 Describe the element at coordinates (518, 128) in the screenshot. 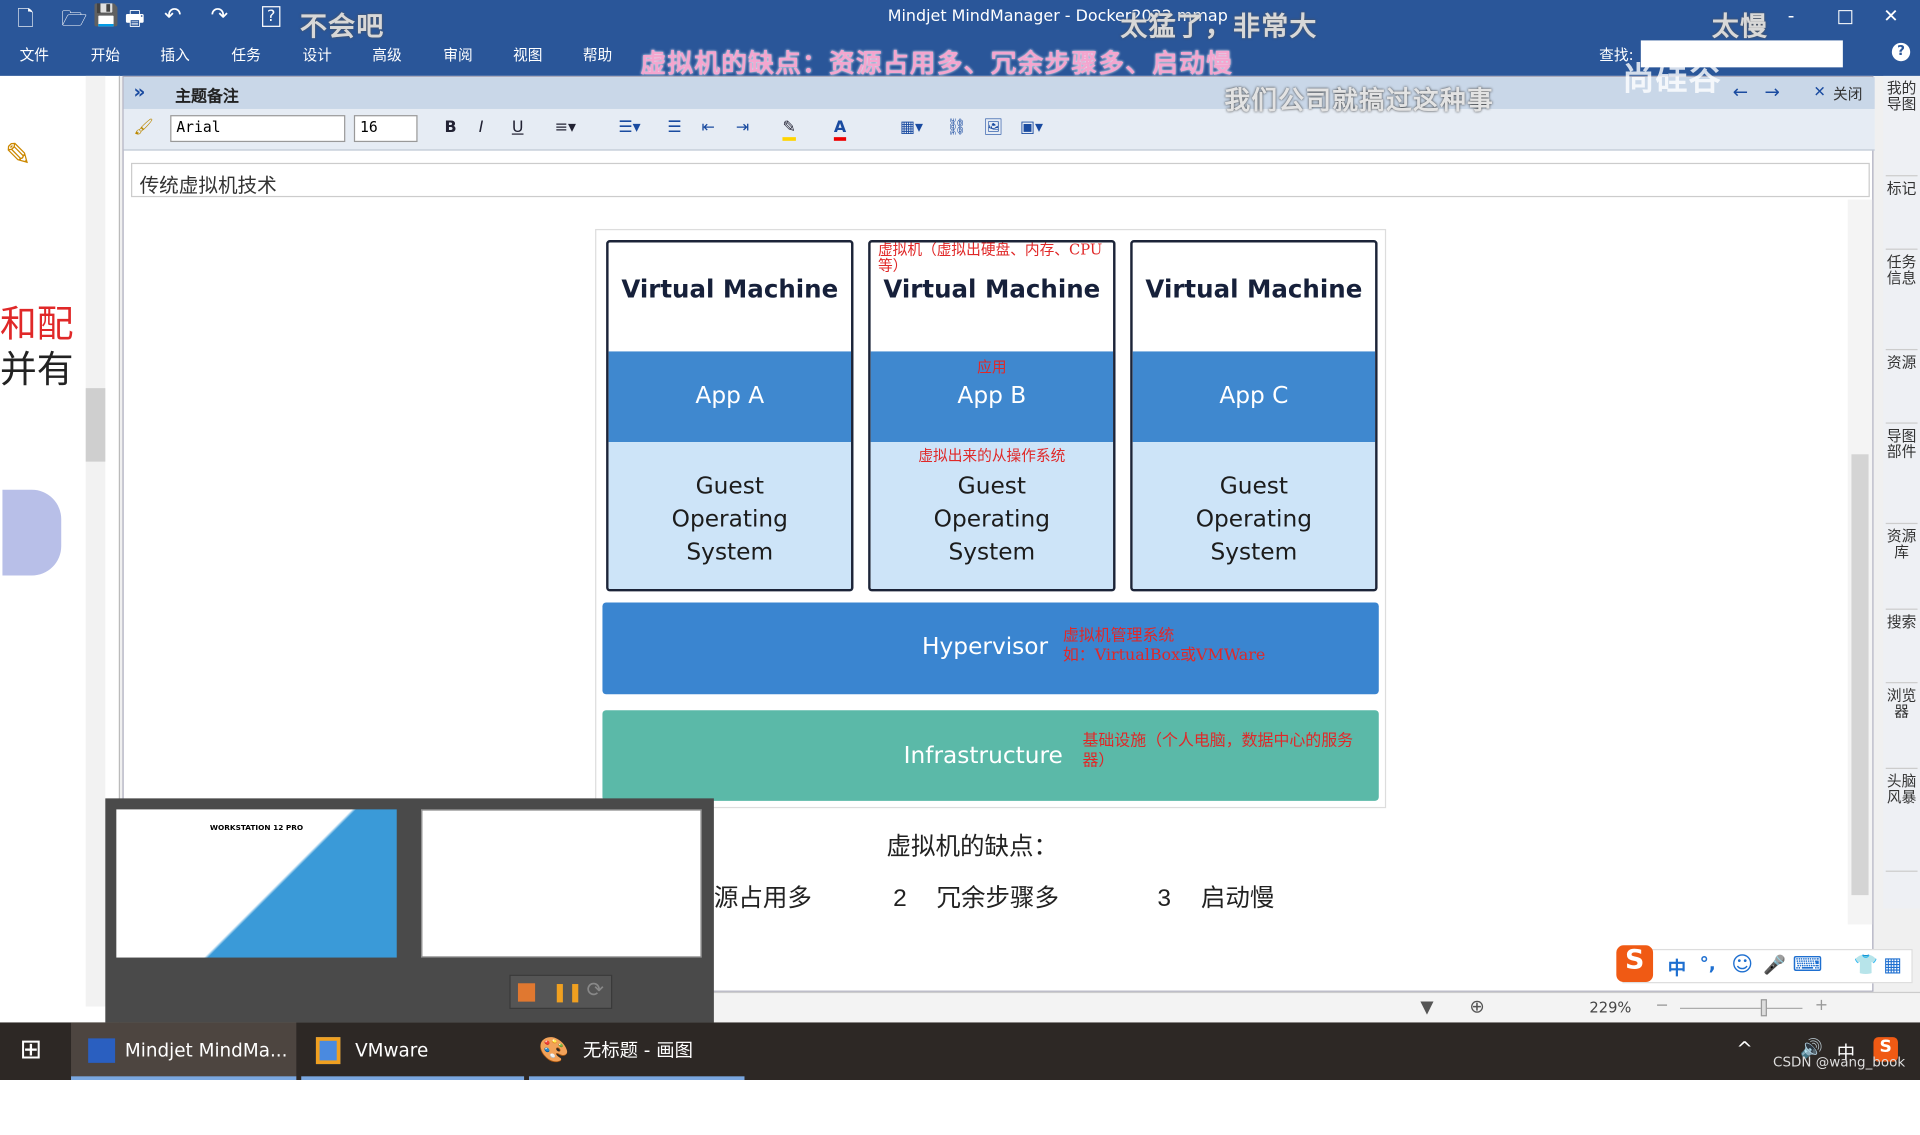

I see `underline-button: U` at that location.